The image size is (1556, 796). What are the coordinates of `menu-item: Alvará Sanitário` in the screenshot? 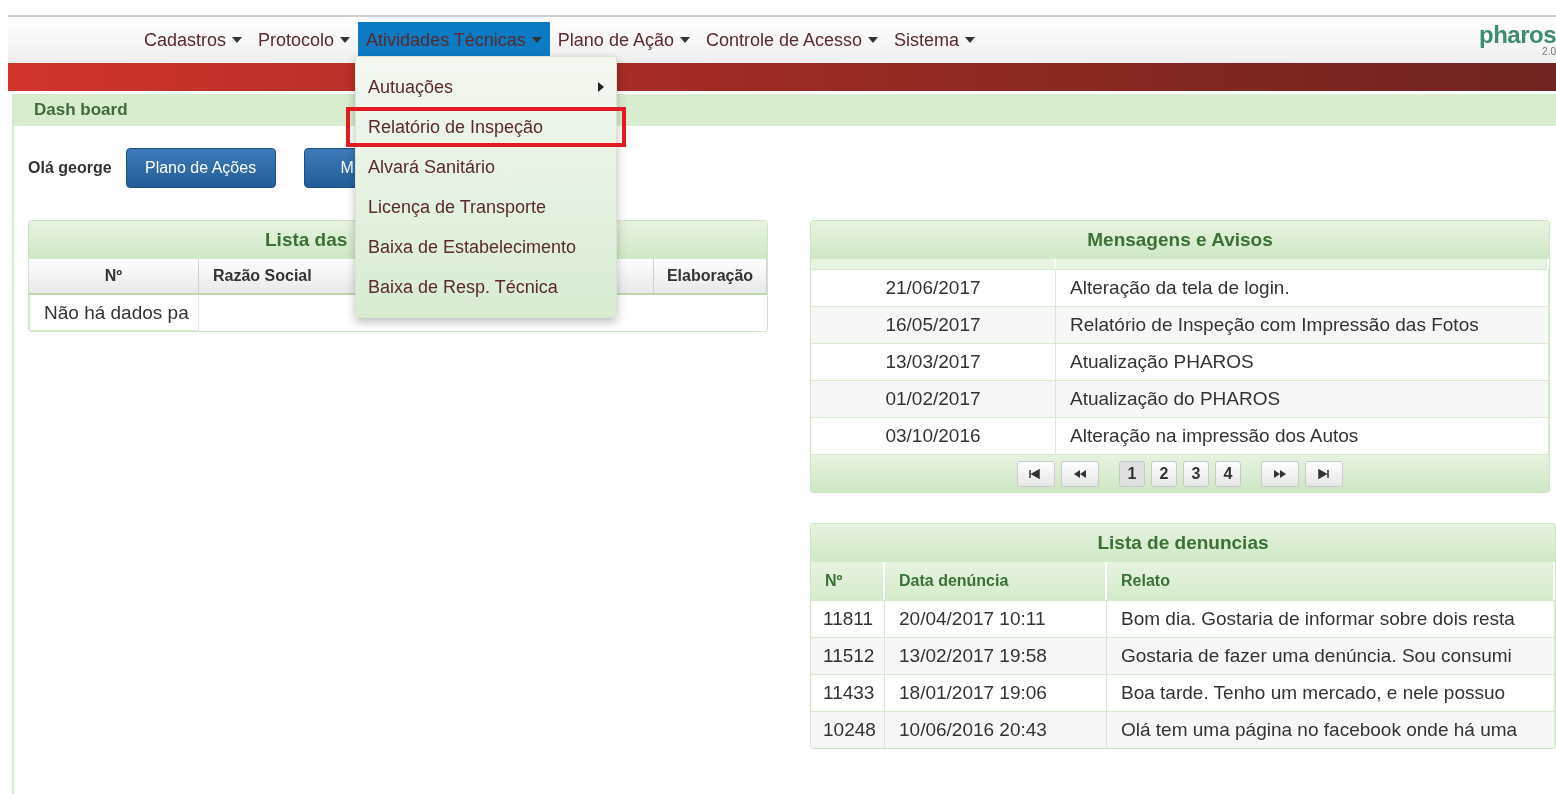 It's located at (486, 167).